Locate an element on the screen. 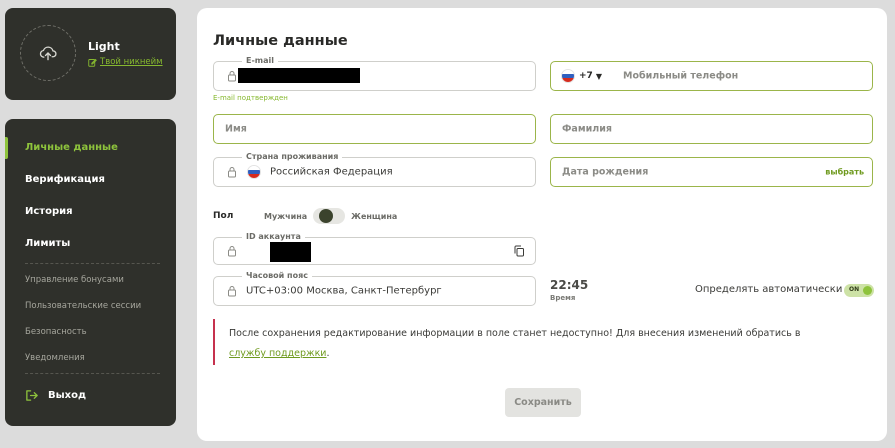 The width and height of the screenshot is (895, 448). first-name-placeholder: Имя is located at coordinates (236, 129).